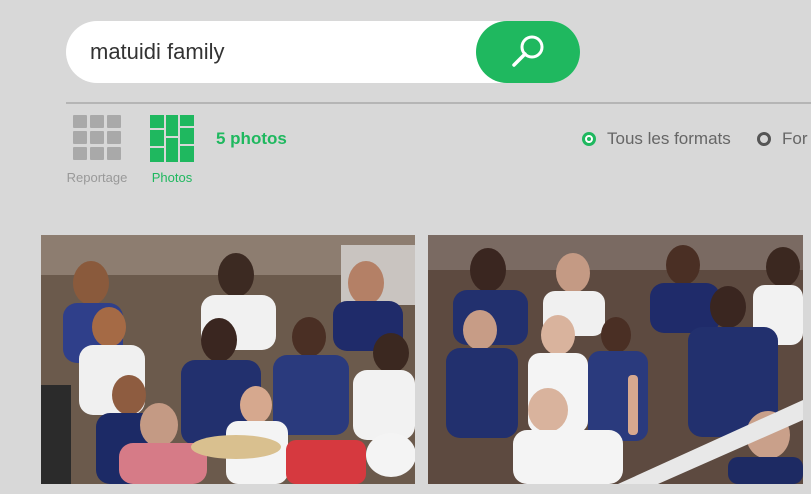  I want to click on view-photos-button: Photos, so click(172, 150).